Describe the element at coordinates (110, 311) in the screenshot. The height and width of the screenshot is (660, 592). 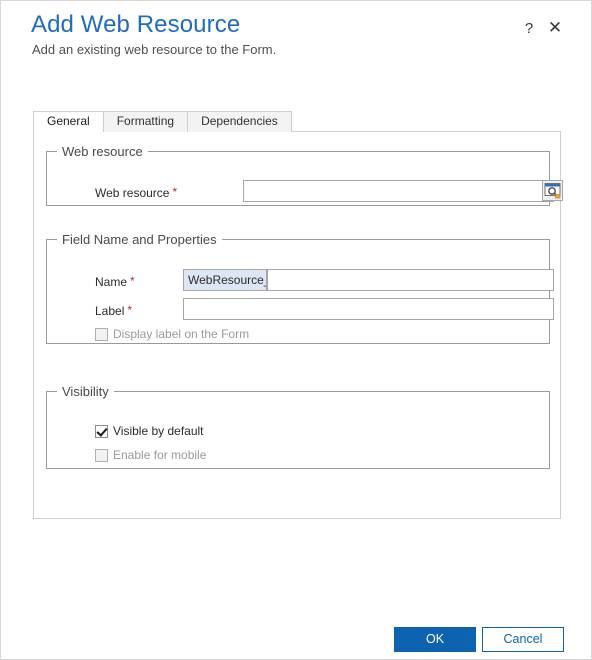
I see `label-field-label-text: Label` at that location.